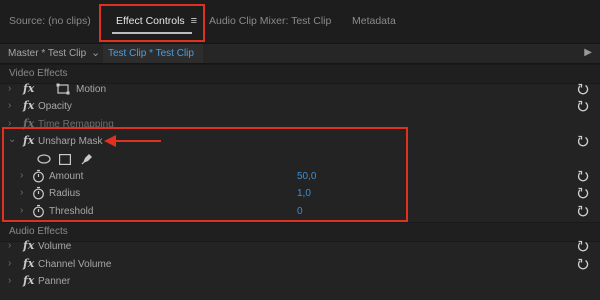  What do you see at coordinates (151, 53) in the screenshot?
I see `sequence-clip-label: Test Clip * Test Clip` at bounding box center [151, 53].